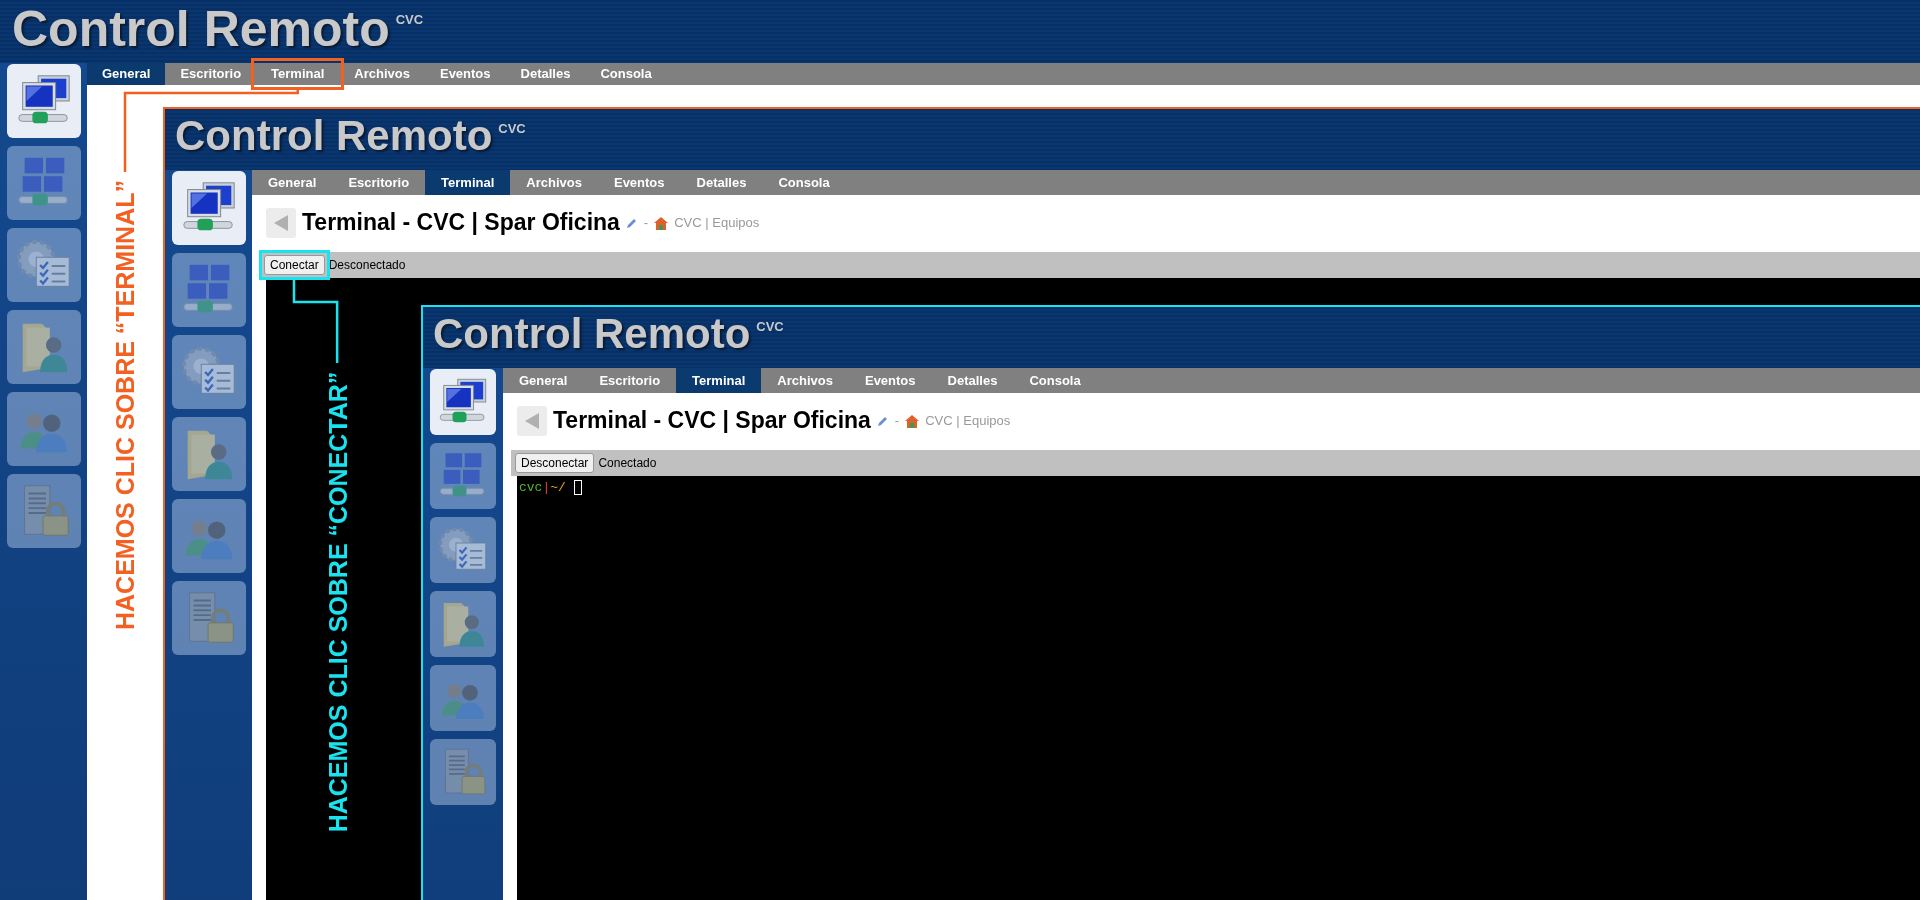 The width and height of the screenshot is (1920, 900). I want to click on connection-status: Conectado, so click(627, 463).